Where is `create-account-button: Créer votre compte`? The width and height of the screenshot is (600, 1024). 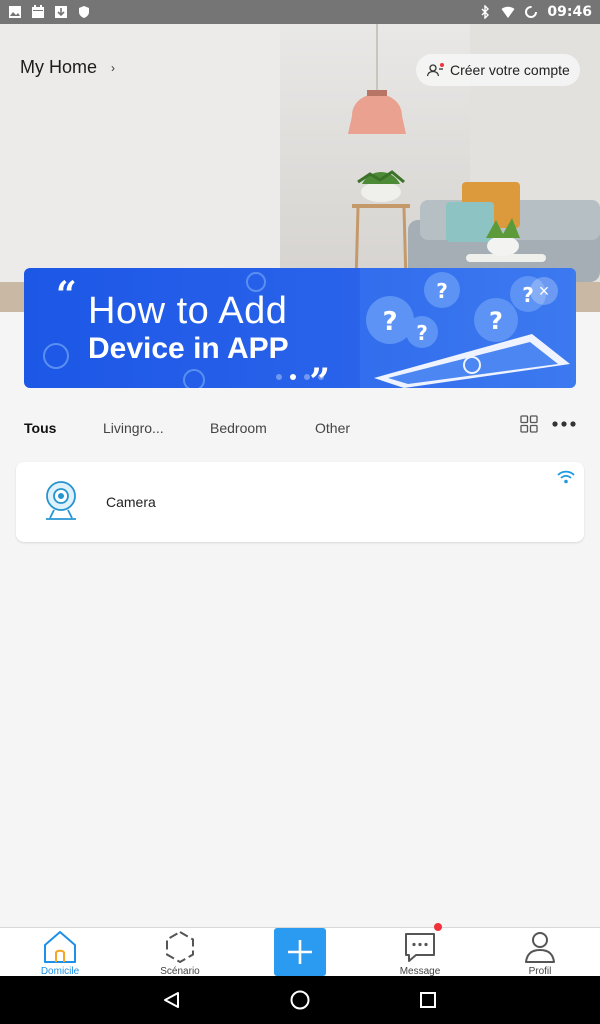
create-account-button: Créer votre compte is located at coordinates (498, 70).